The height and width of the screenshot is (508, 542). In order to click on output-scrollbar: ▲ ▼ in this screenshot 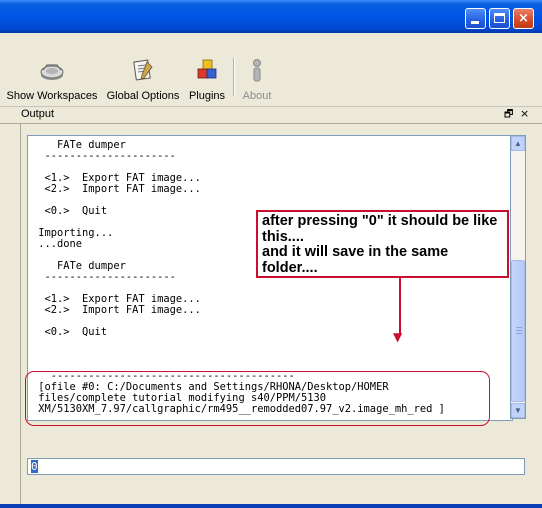, I will do `click(518, 277)`.